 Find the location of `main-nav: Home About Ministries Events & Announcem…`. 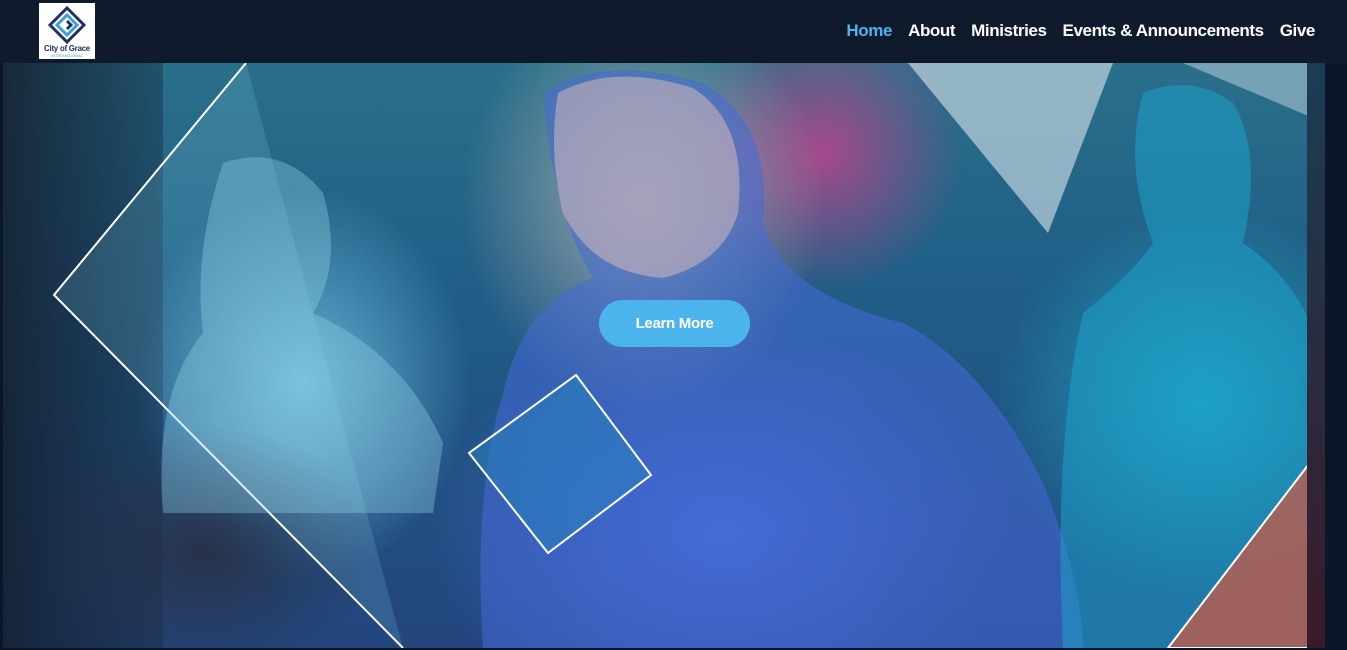

main-nav: Home About Ministries Events & Announcem… is located at coordinates (1080, 31).